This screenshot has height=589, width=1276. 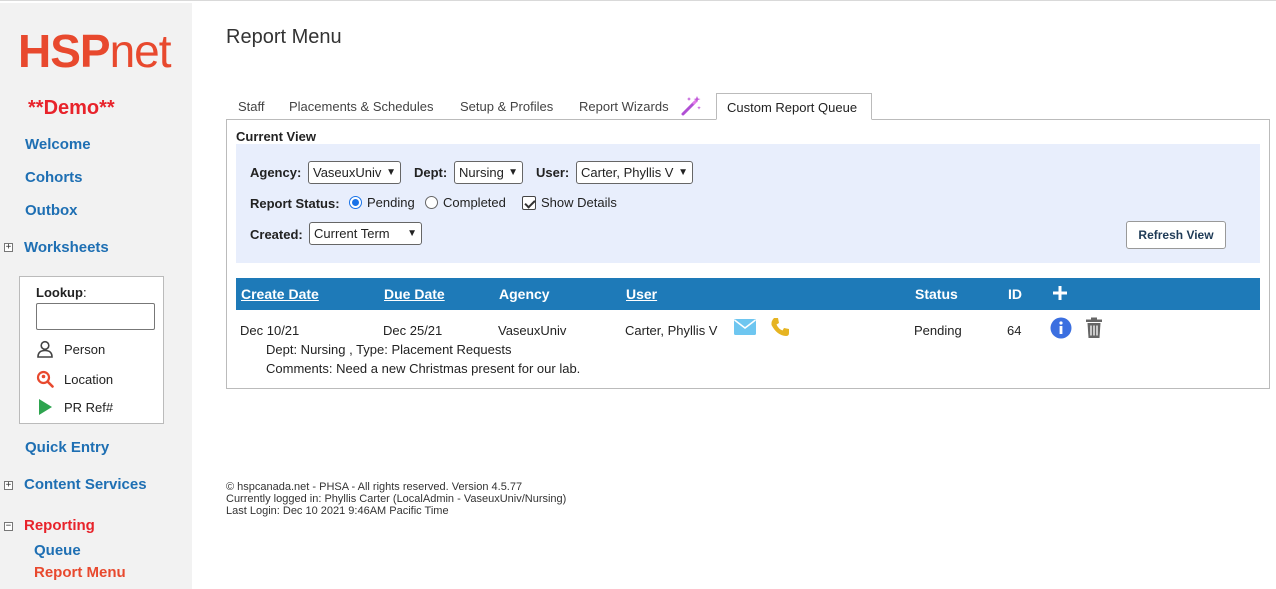 I want to click on dept-label: Dept:, so click(x=431, y=172).